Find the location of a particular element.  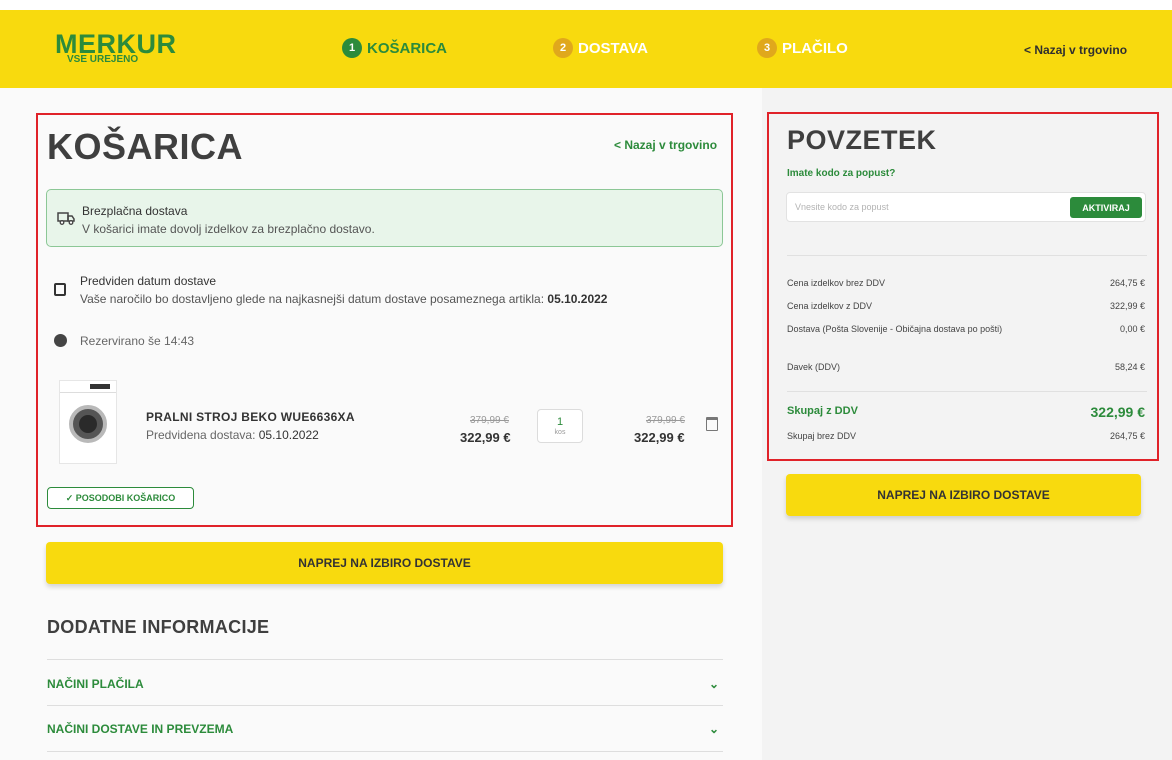

total-net-label: Skupaj brez DDV is located at coordinates (822, 436).